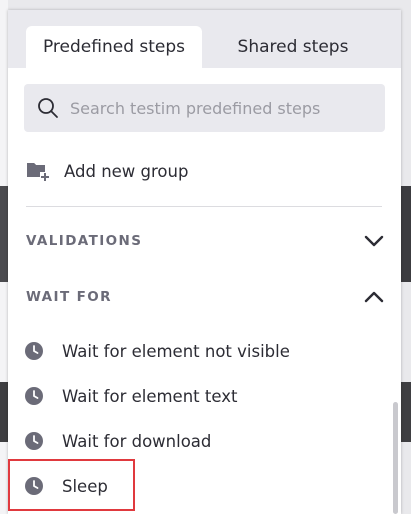  I want to click on step-label: Wait for element text, so click(150, 396).